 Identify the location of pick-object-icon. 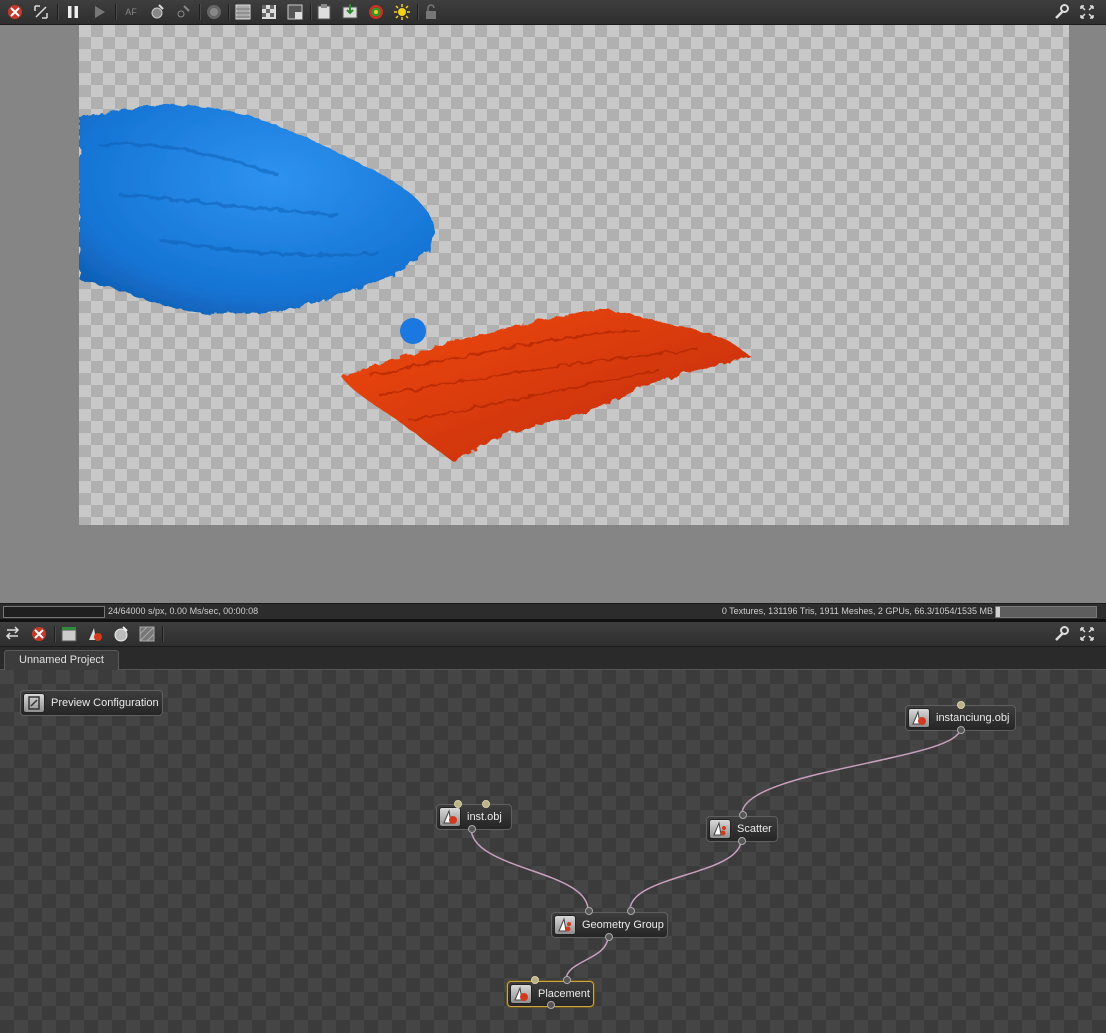
(183, 12).